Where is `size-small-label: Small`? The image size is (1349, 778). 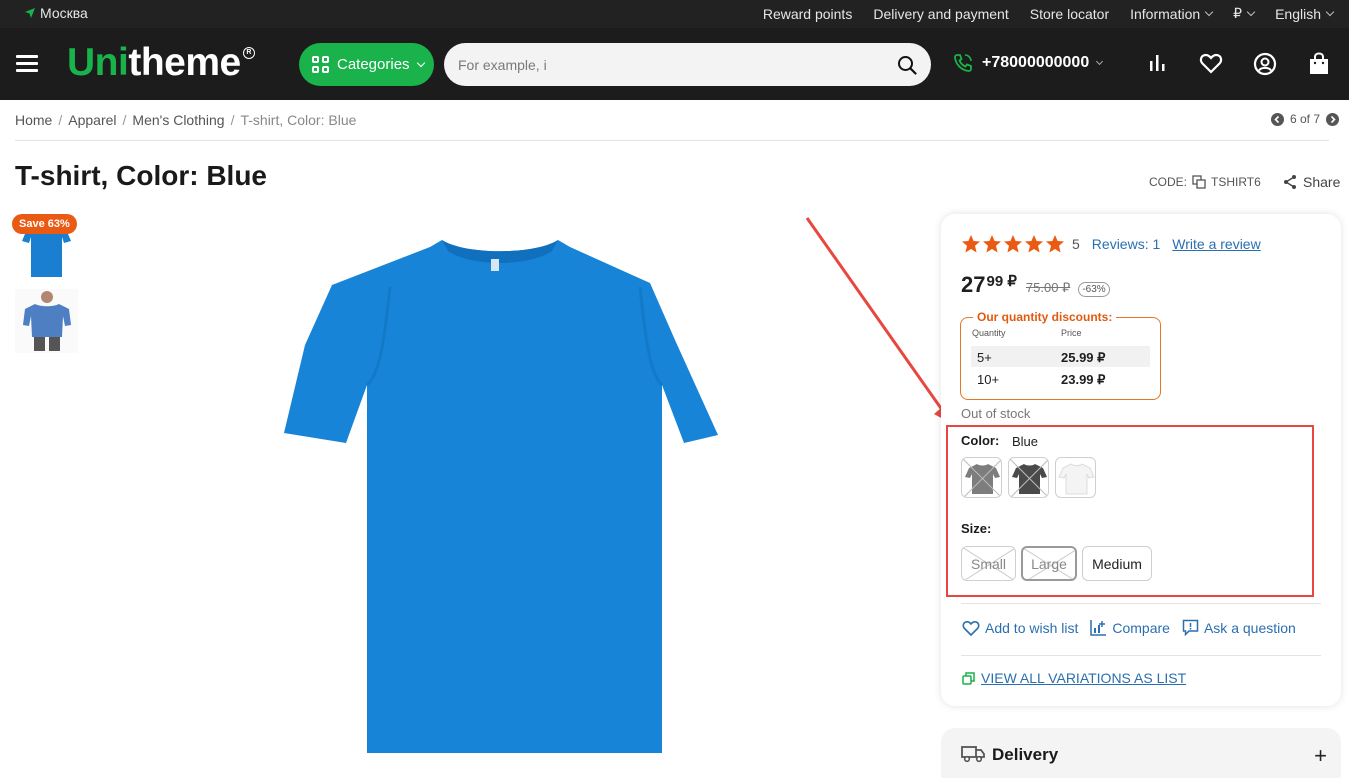
size-small-label: Small is located at coordinates (988, 563).